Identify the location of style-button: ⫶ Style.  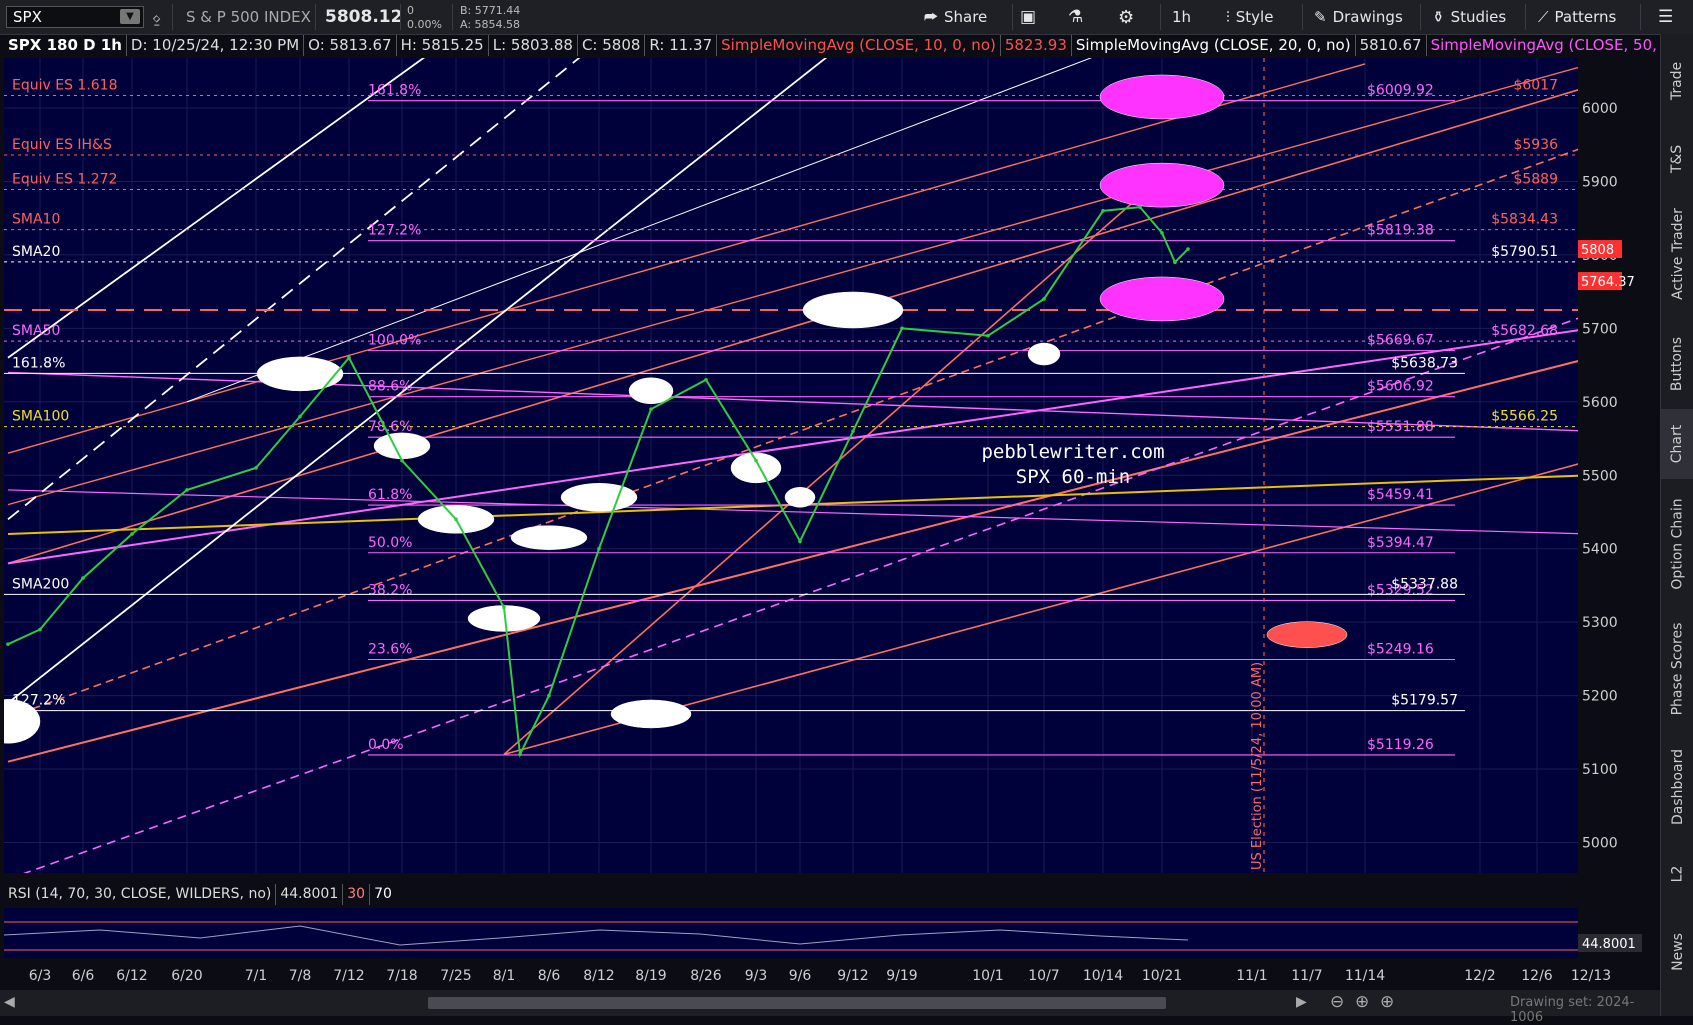
(1249, 17).